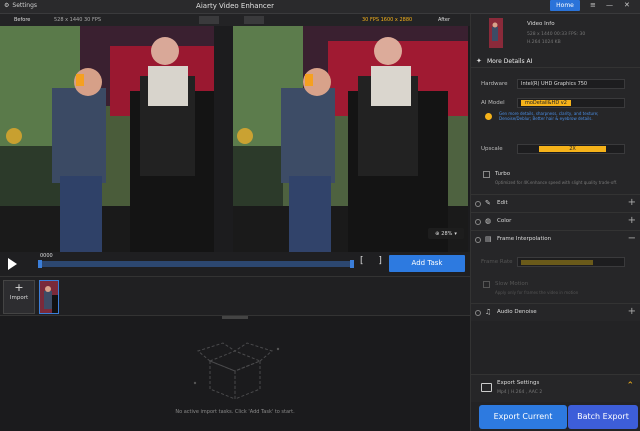 This screenshot has height=431, width=640. I want to click on audio-denoise-toggle, so click(478, 313).